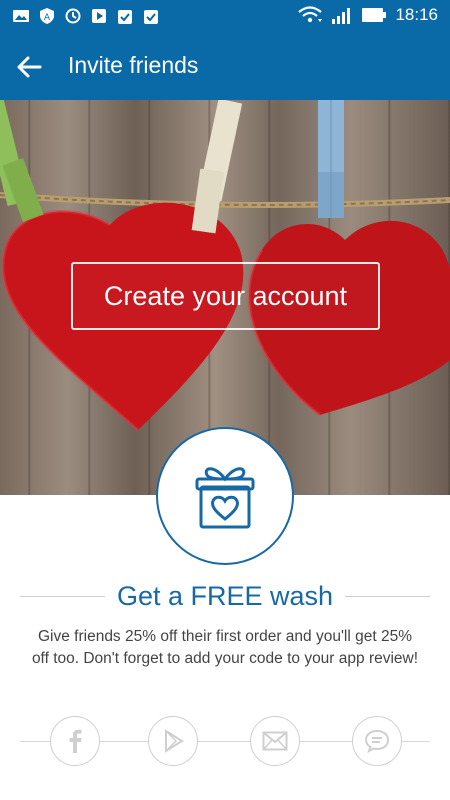 The height and width of the screenshot is (800, 450). What do you see at coordinates (133, 65) in the screenshot?
I see `page-title: Invite friends` at bounding box center [133, 65].